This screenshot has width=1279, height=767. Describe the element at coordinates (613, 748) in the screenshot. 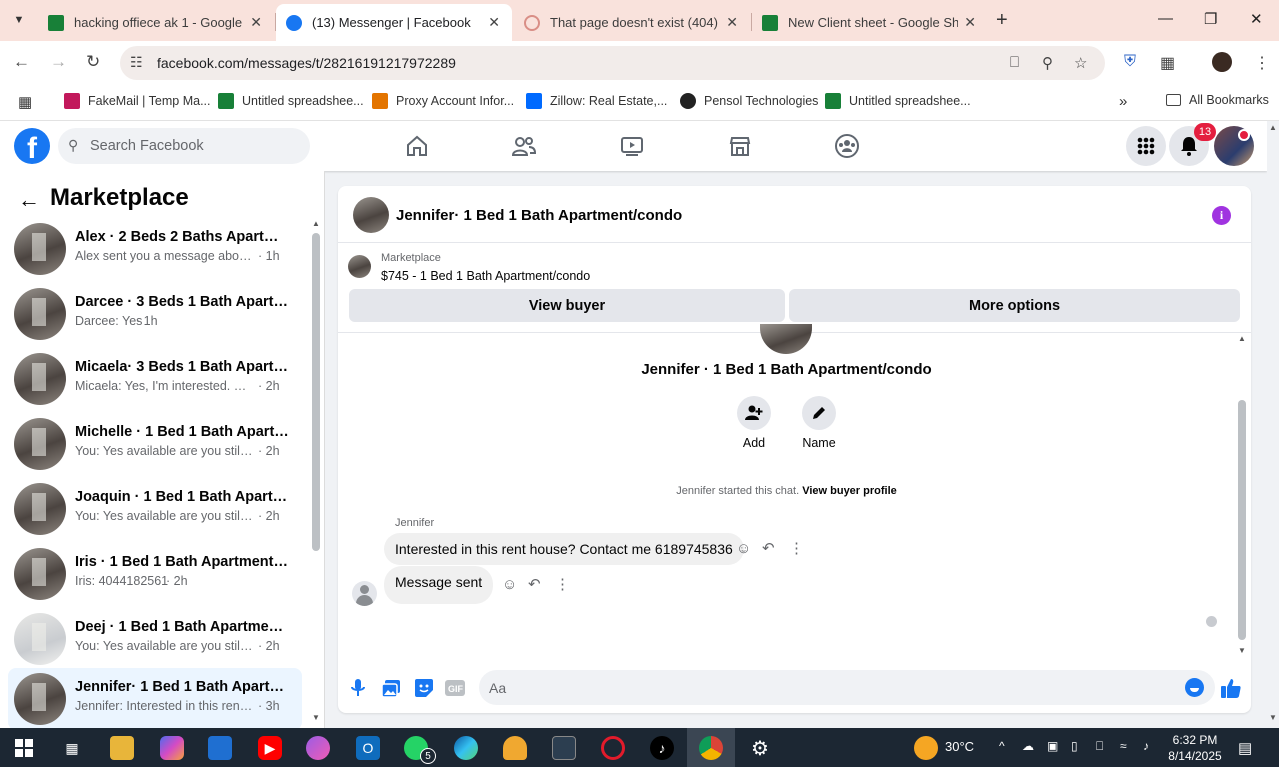

I see `opera-icon` at that location.